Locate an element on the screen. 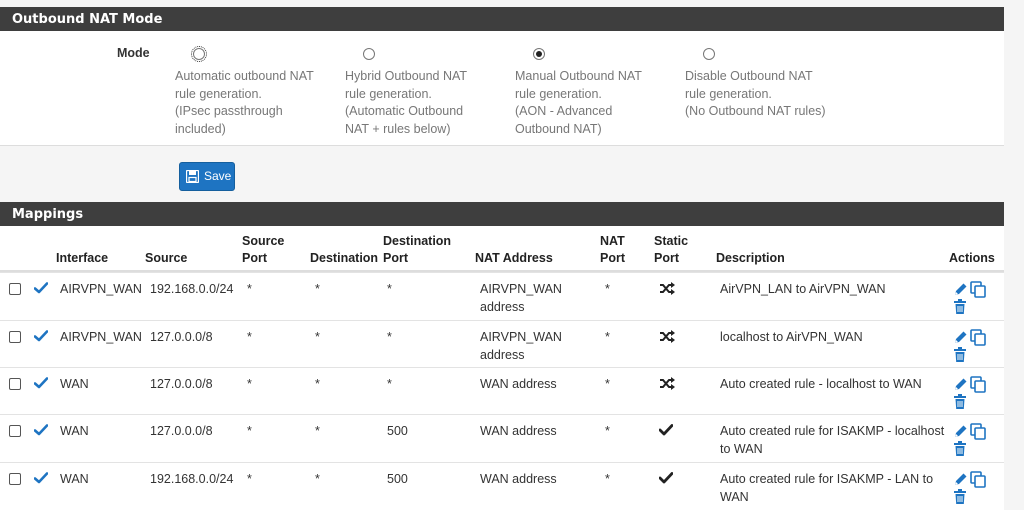  outbound-nat-mode-heading: Outbound NAT Mode is located at coordinates (502, 19).